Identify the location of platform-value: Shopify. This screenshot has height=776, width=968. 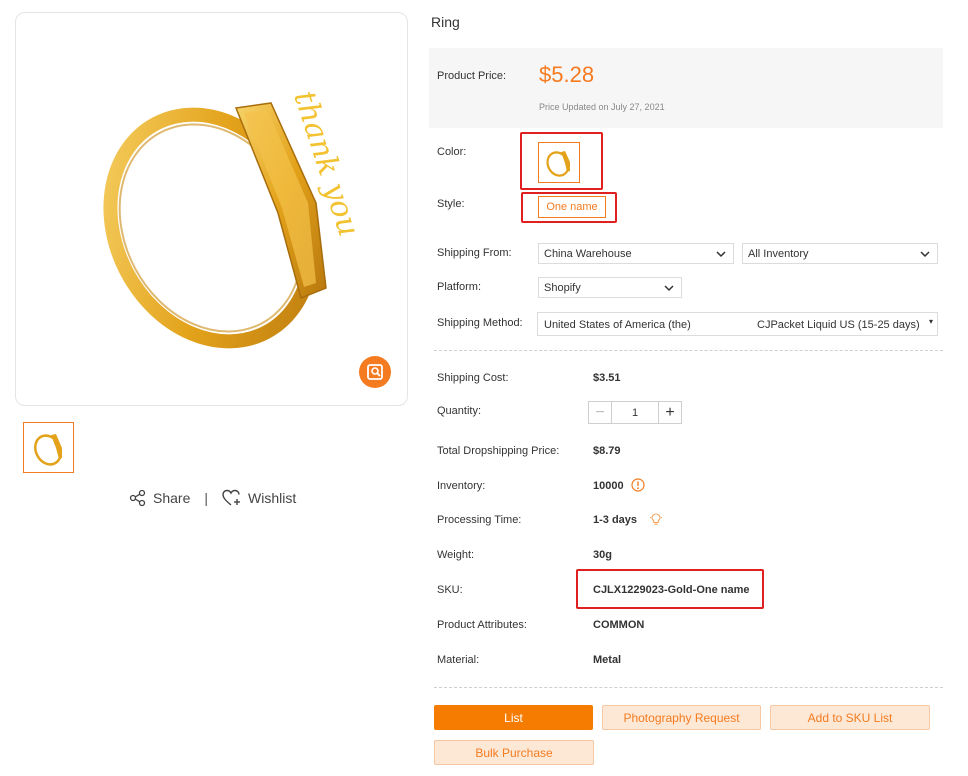
(562, 287).